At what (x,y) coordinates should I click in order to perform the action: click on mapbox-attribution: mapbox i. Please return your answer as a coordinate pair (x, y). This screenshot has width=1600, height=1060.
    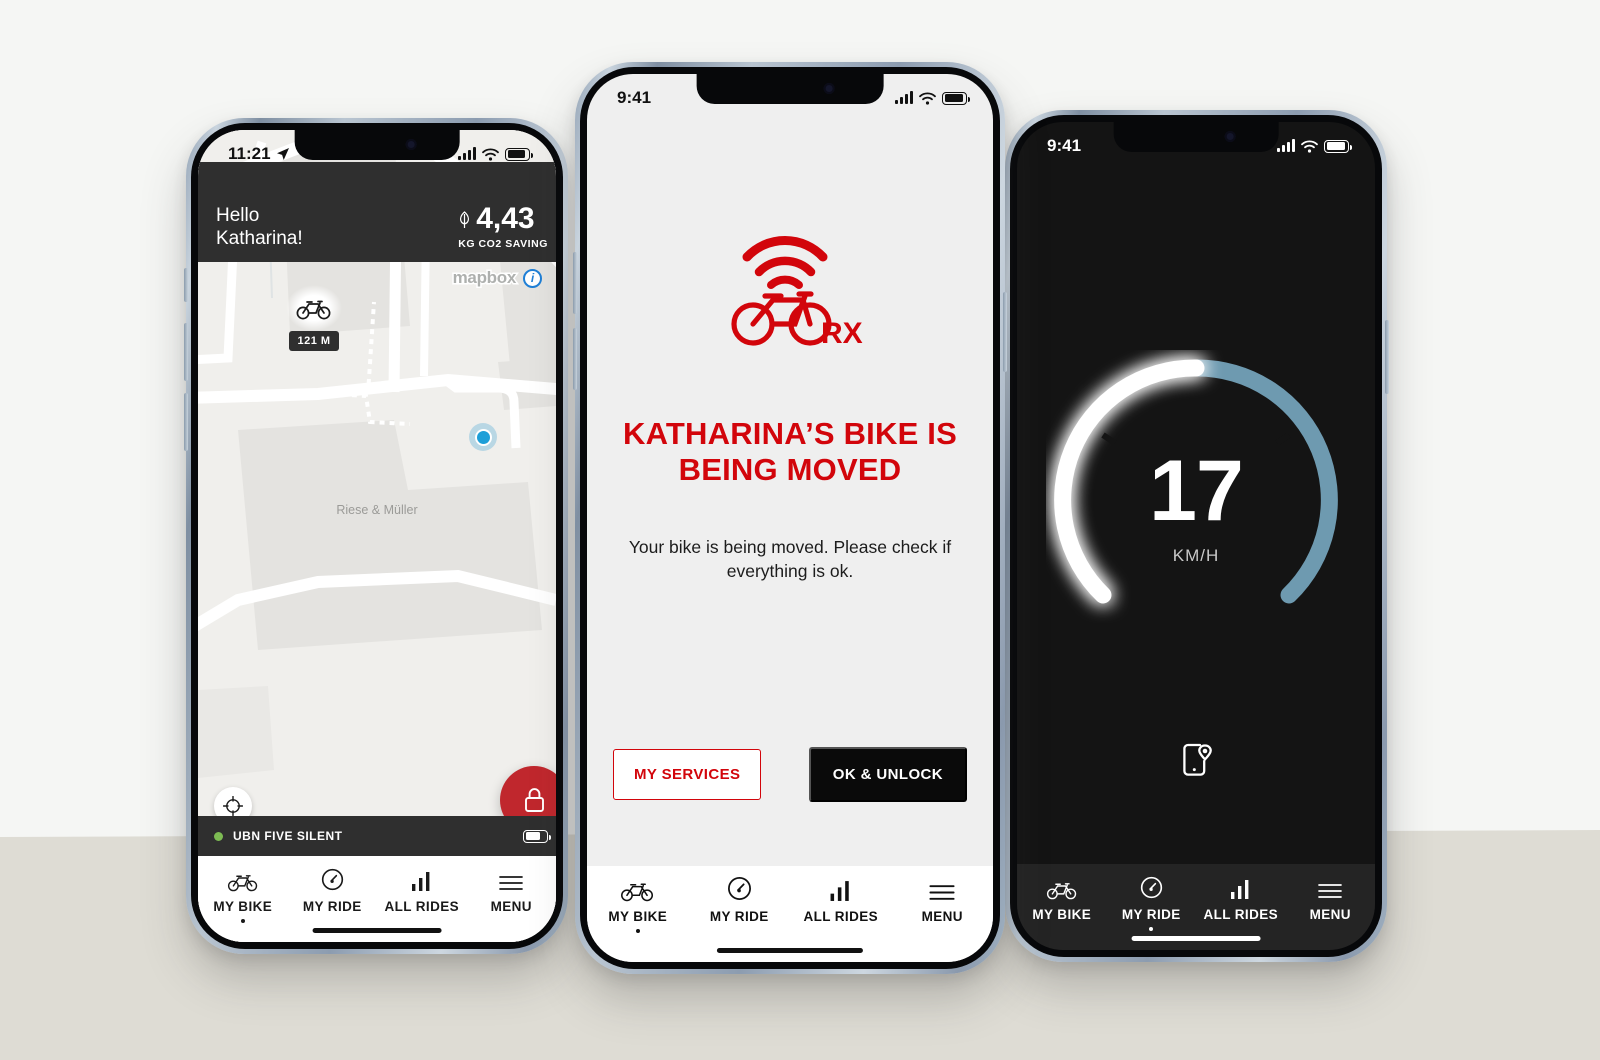
    Looking at the image, I should click on (496, 278).